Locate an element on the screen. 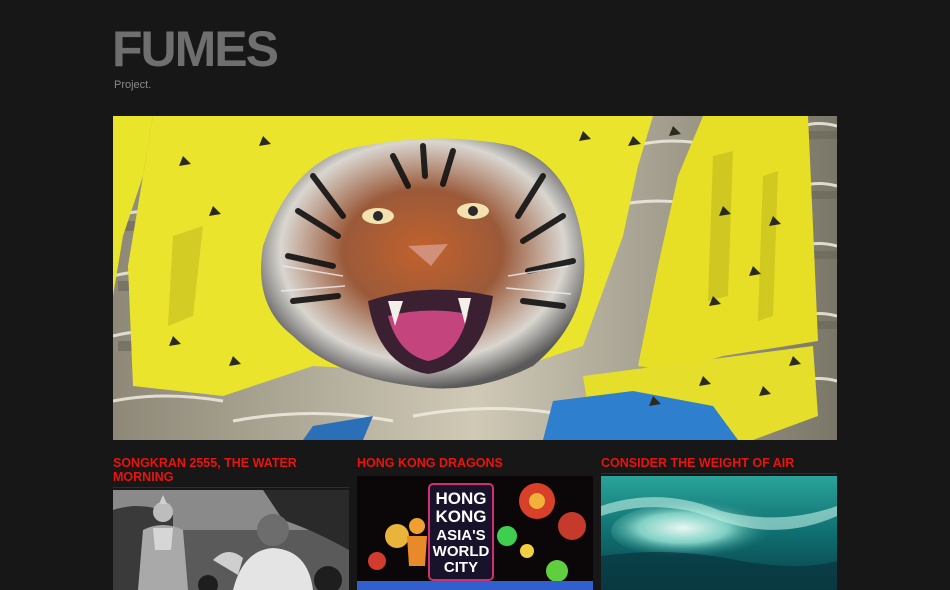  neon-sign-line-4: WORLD is located at coordinates (461, 551).